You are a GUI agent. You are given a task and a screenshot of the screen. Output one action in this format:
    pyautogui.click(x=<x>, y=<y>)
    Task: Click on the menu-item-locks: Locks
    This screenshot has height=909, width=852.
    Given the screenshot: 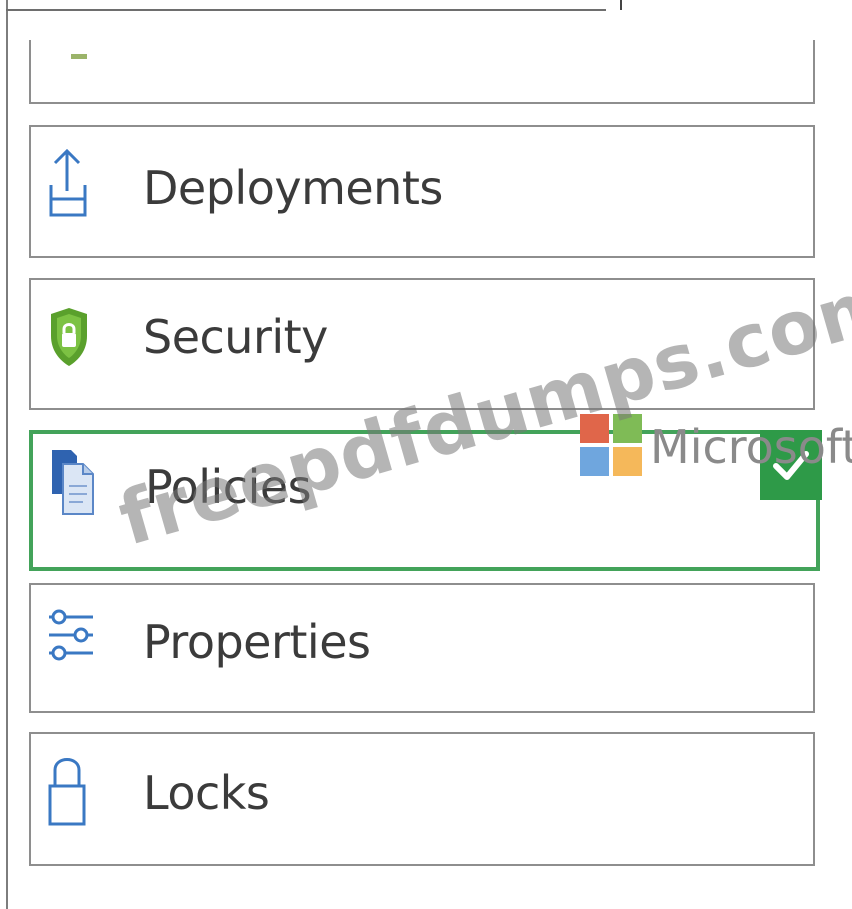 What is the action you would take?
    pyautogui.click(x=422, y=799)
    